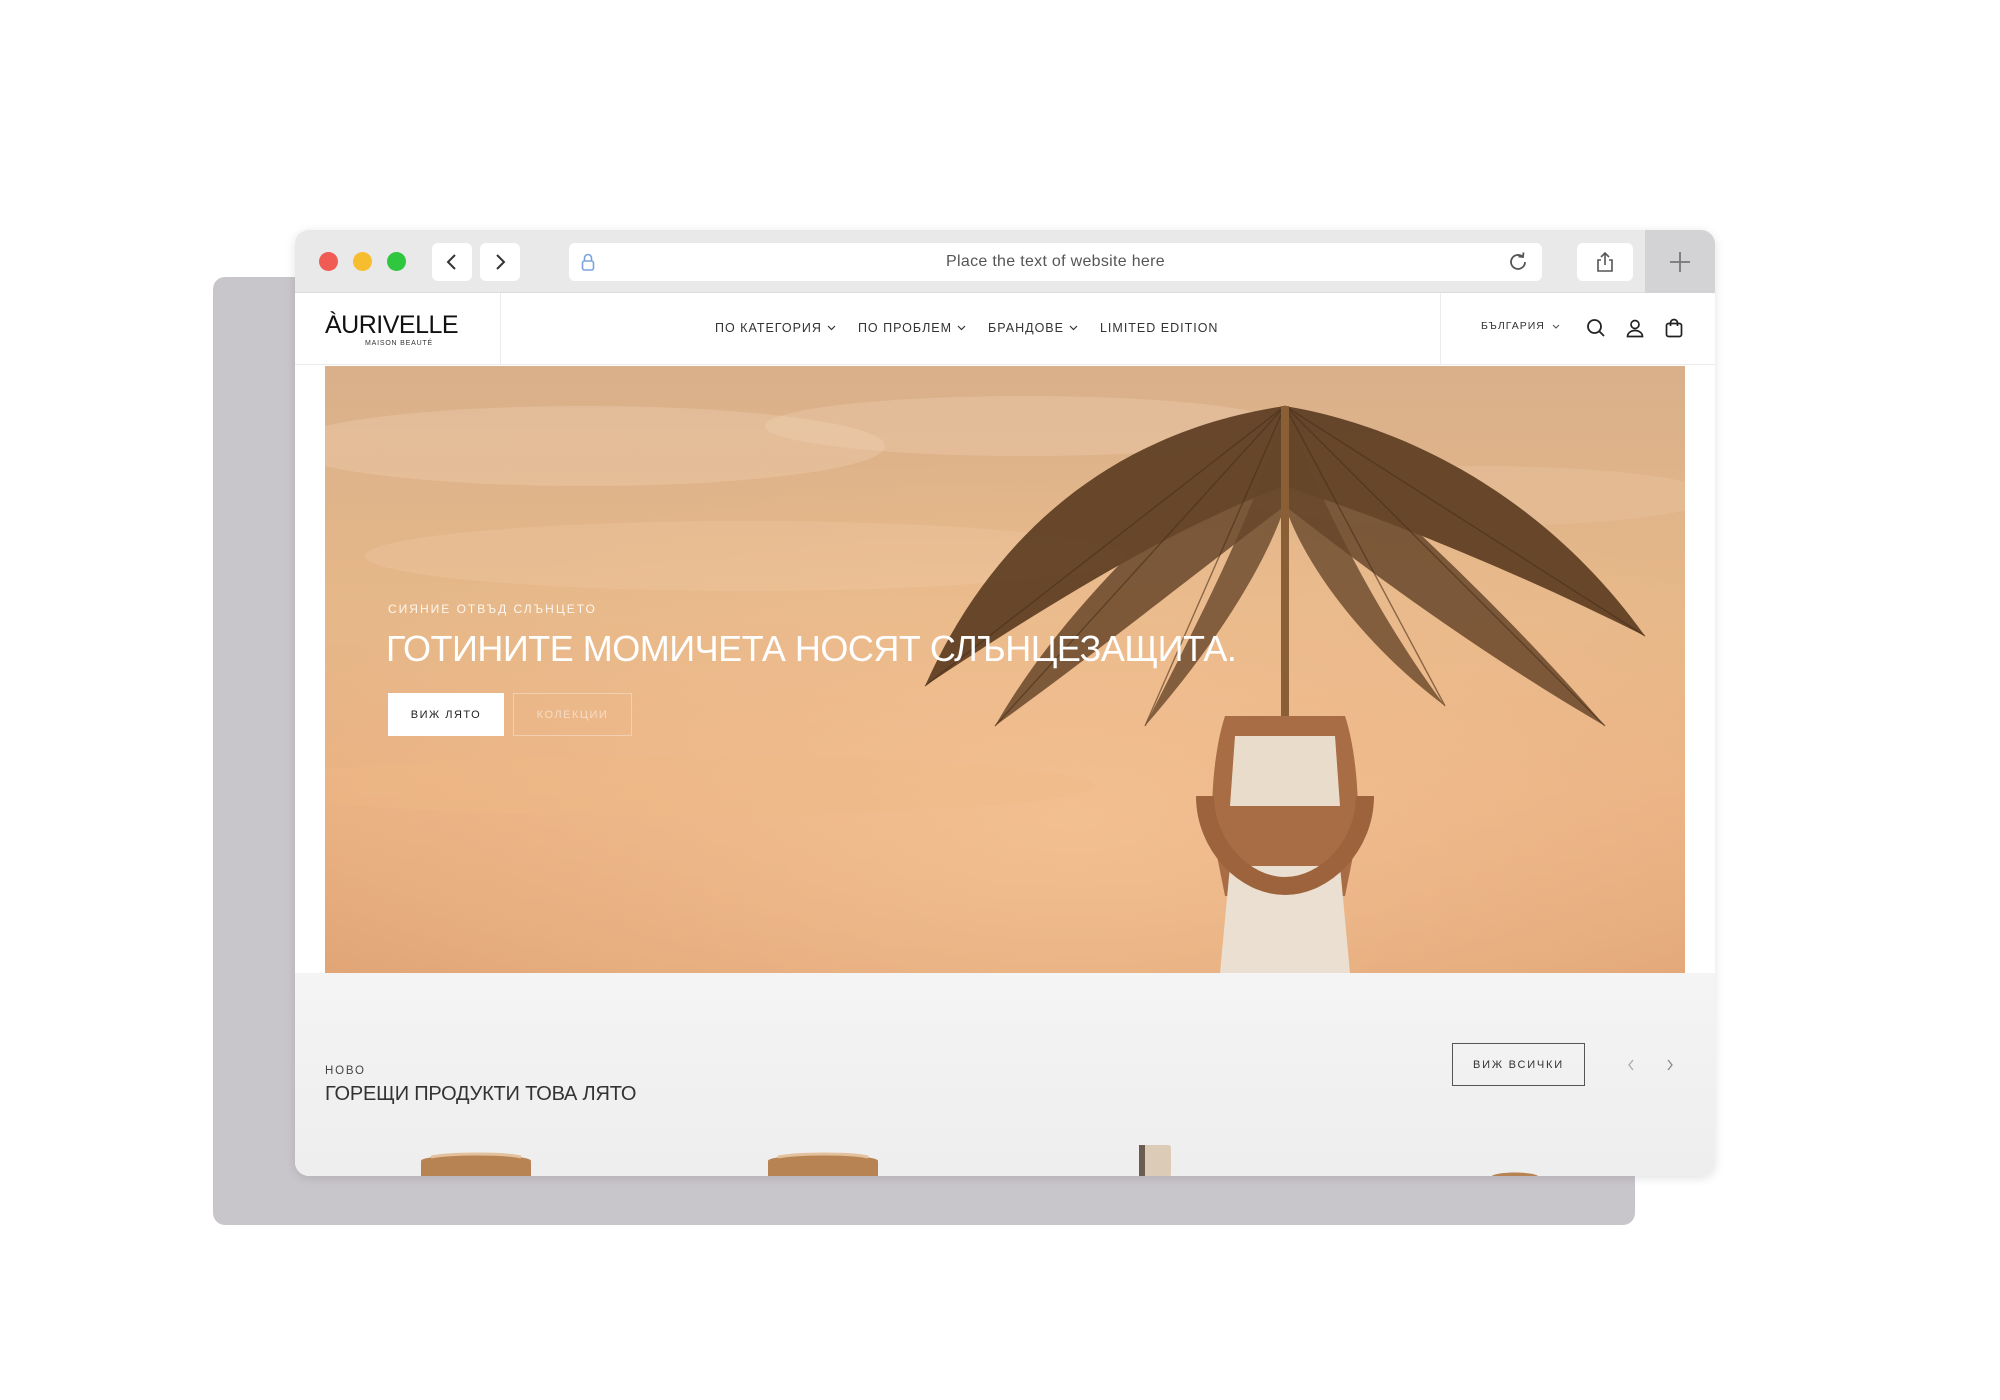 The height and width of the screenshot is (1400, 2000). I want to click on share-button, so click(1605, 262).